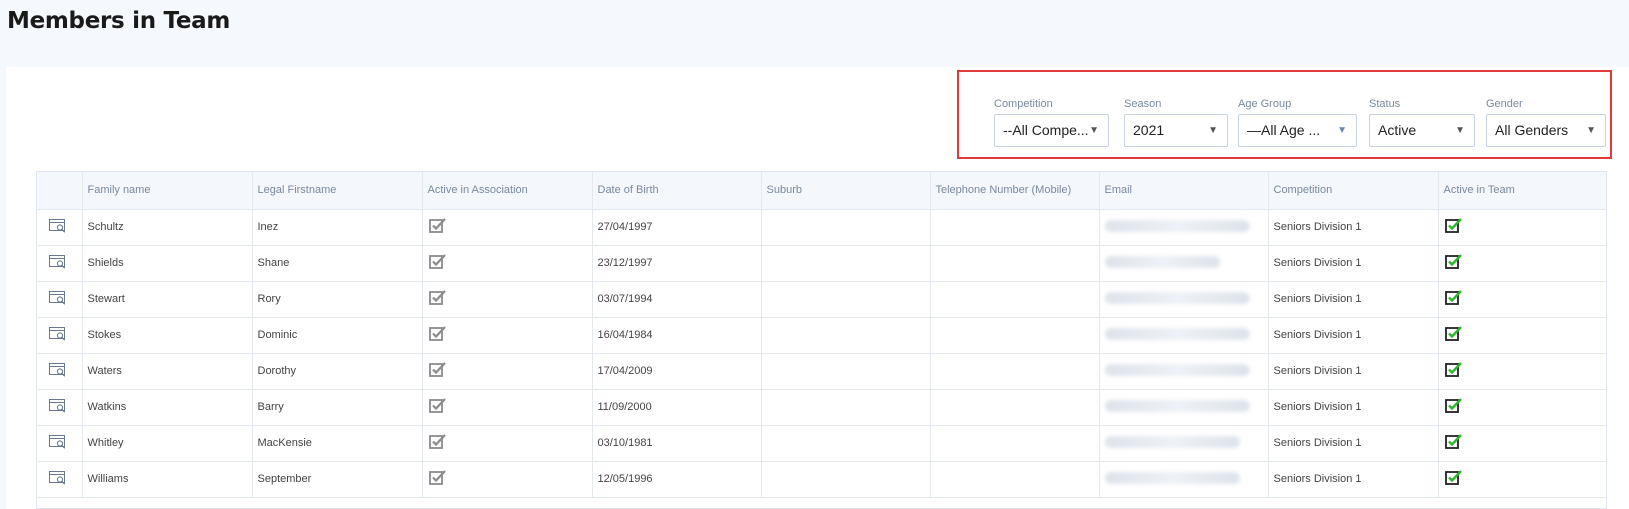 The image size is (1629, 509). Describe the element at coordinates (1385, 104) in the screenshot. I see `filter-status-label: Status` at that location.